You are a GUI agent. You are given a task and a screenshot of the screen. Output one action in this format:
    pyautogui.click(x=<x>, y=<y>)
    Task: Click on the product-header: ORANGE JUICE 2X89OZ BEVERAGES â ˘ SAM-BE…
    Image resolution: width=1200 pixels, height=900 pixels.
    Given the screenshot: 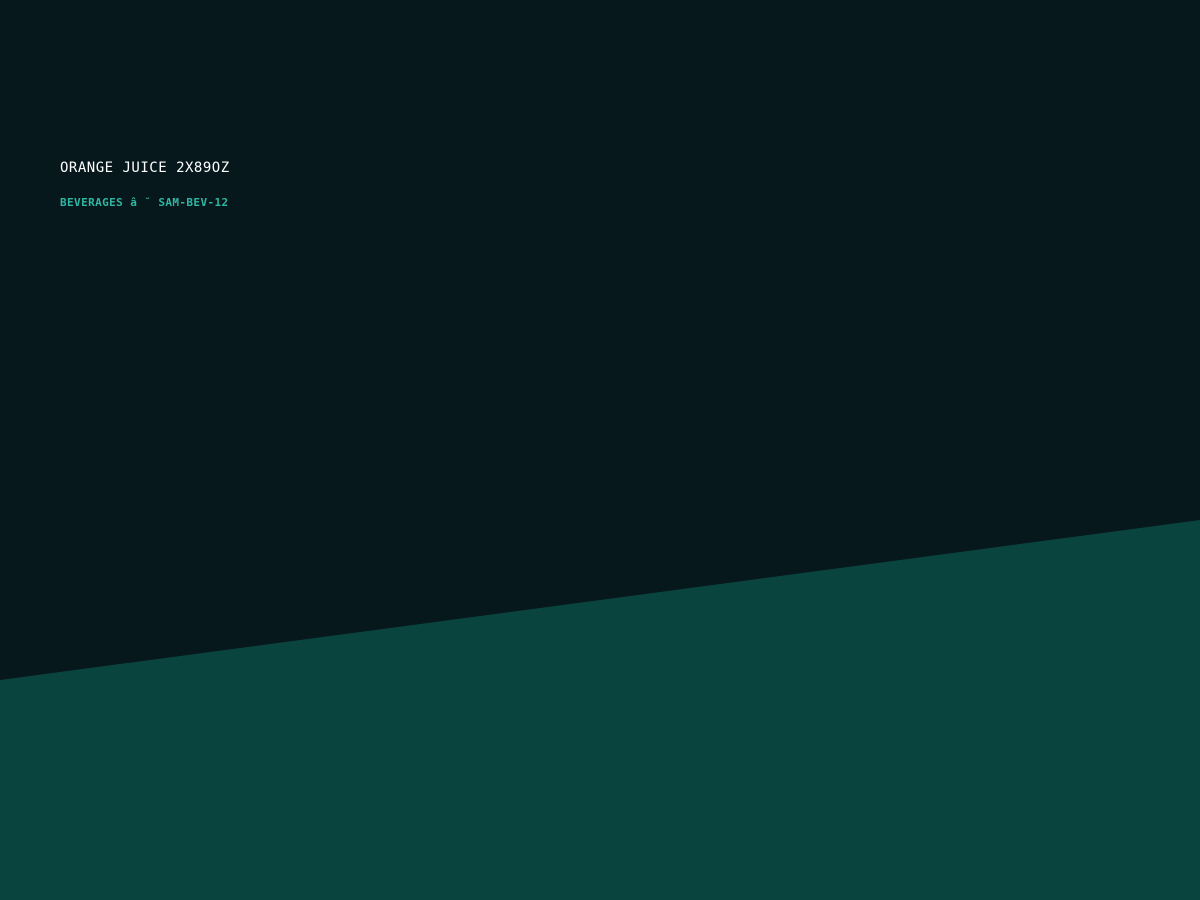 What is the action you would take?
    pyautogui.click(x=145, y=184)
    